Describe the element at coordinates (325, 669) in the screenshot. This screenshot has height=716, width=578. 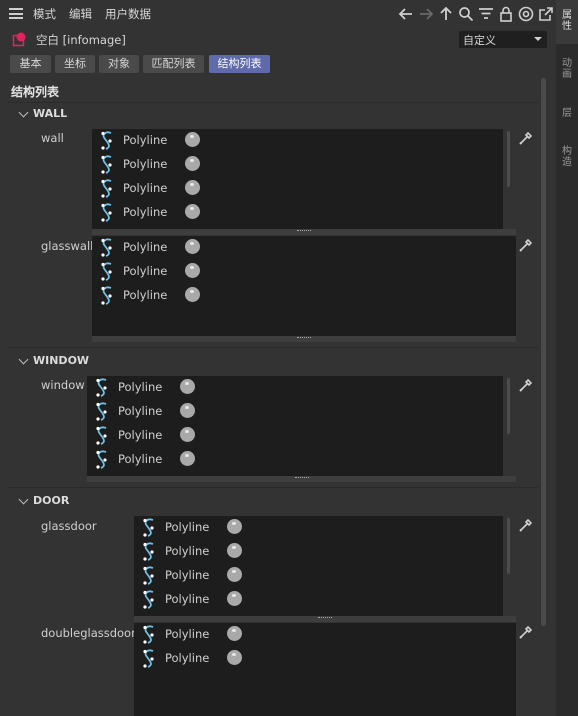
I see `list-doubleglassdoor: Polyline Polyline` at that location.